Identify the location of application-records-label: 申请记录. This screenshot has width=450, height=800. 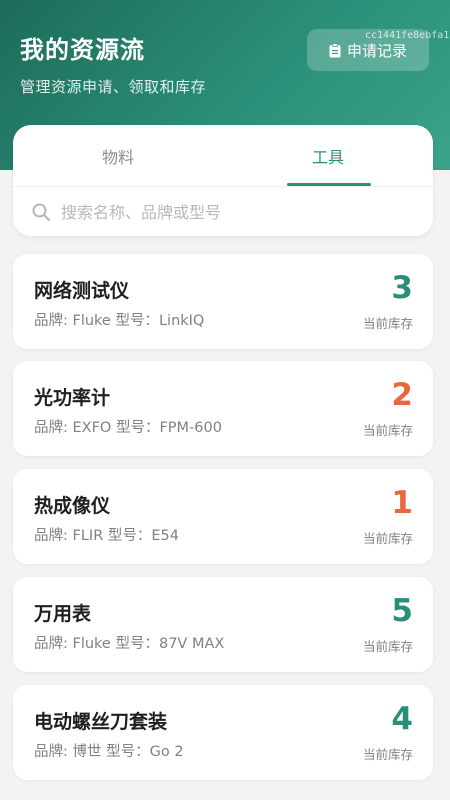
(376, 50).